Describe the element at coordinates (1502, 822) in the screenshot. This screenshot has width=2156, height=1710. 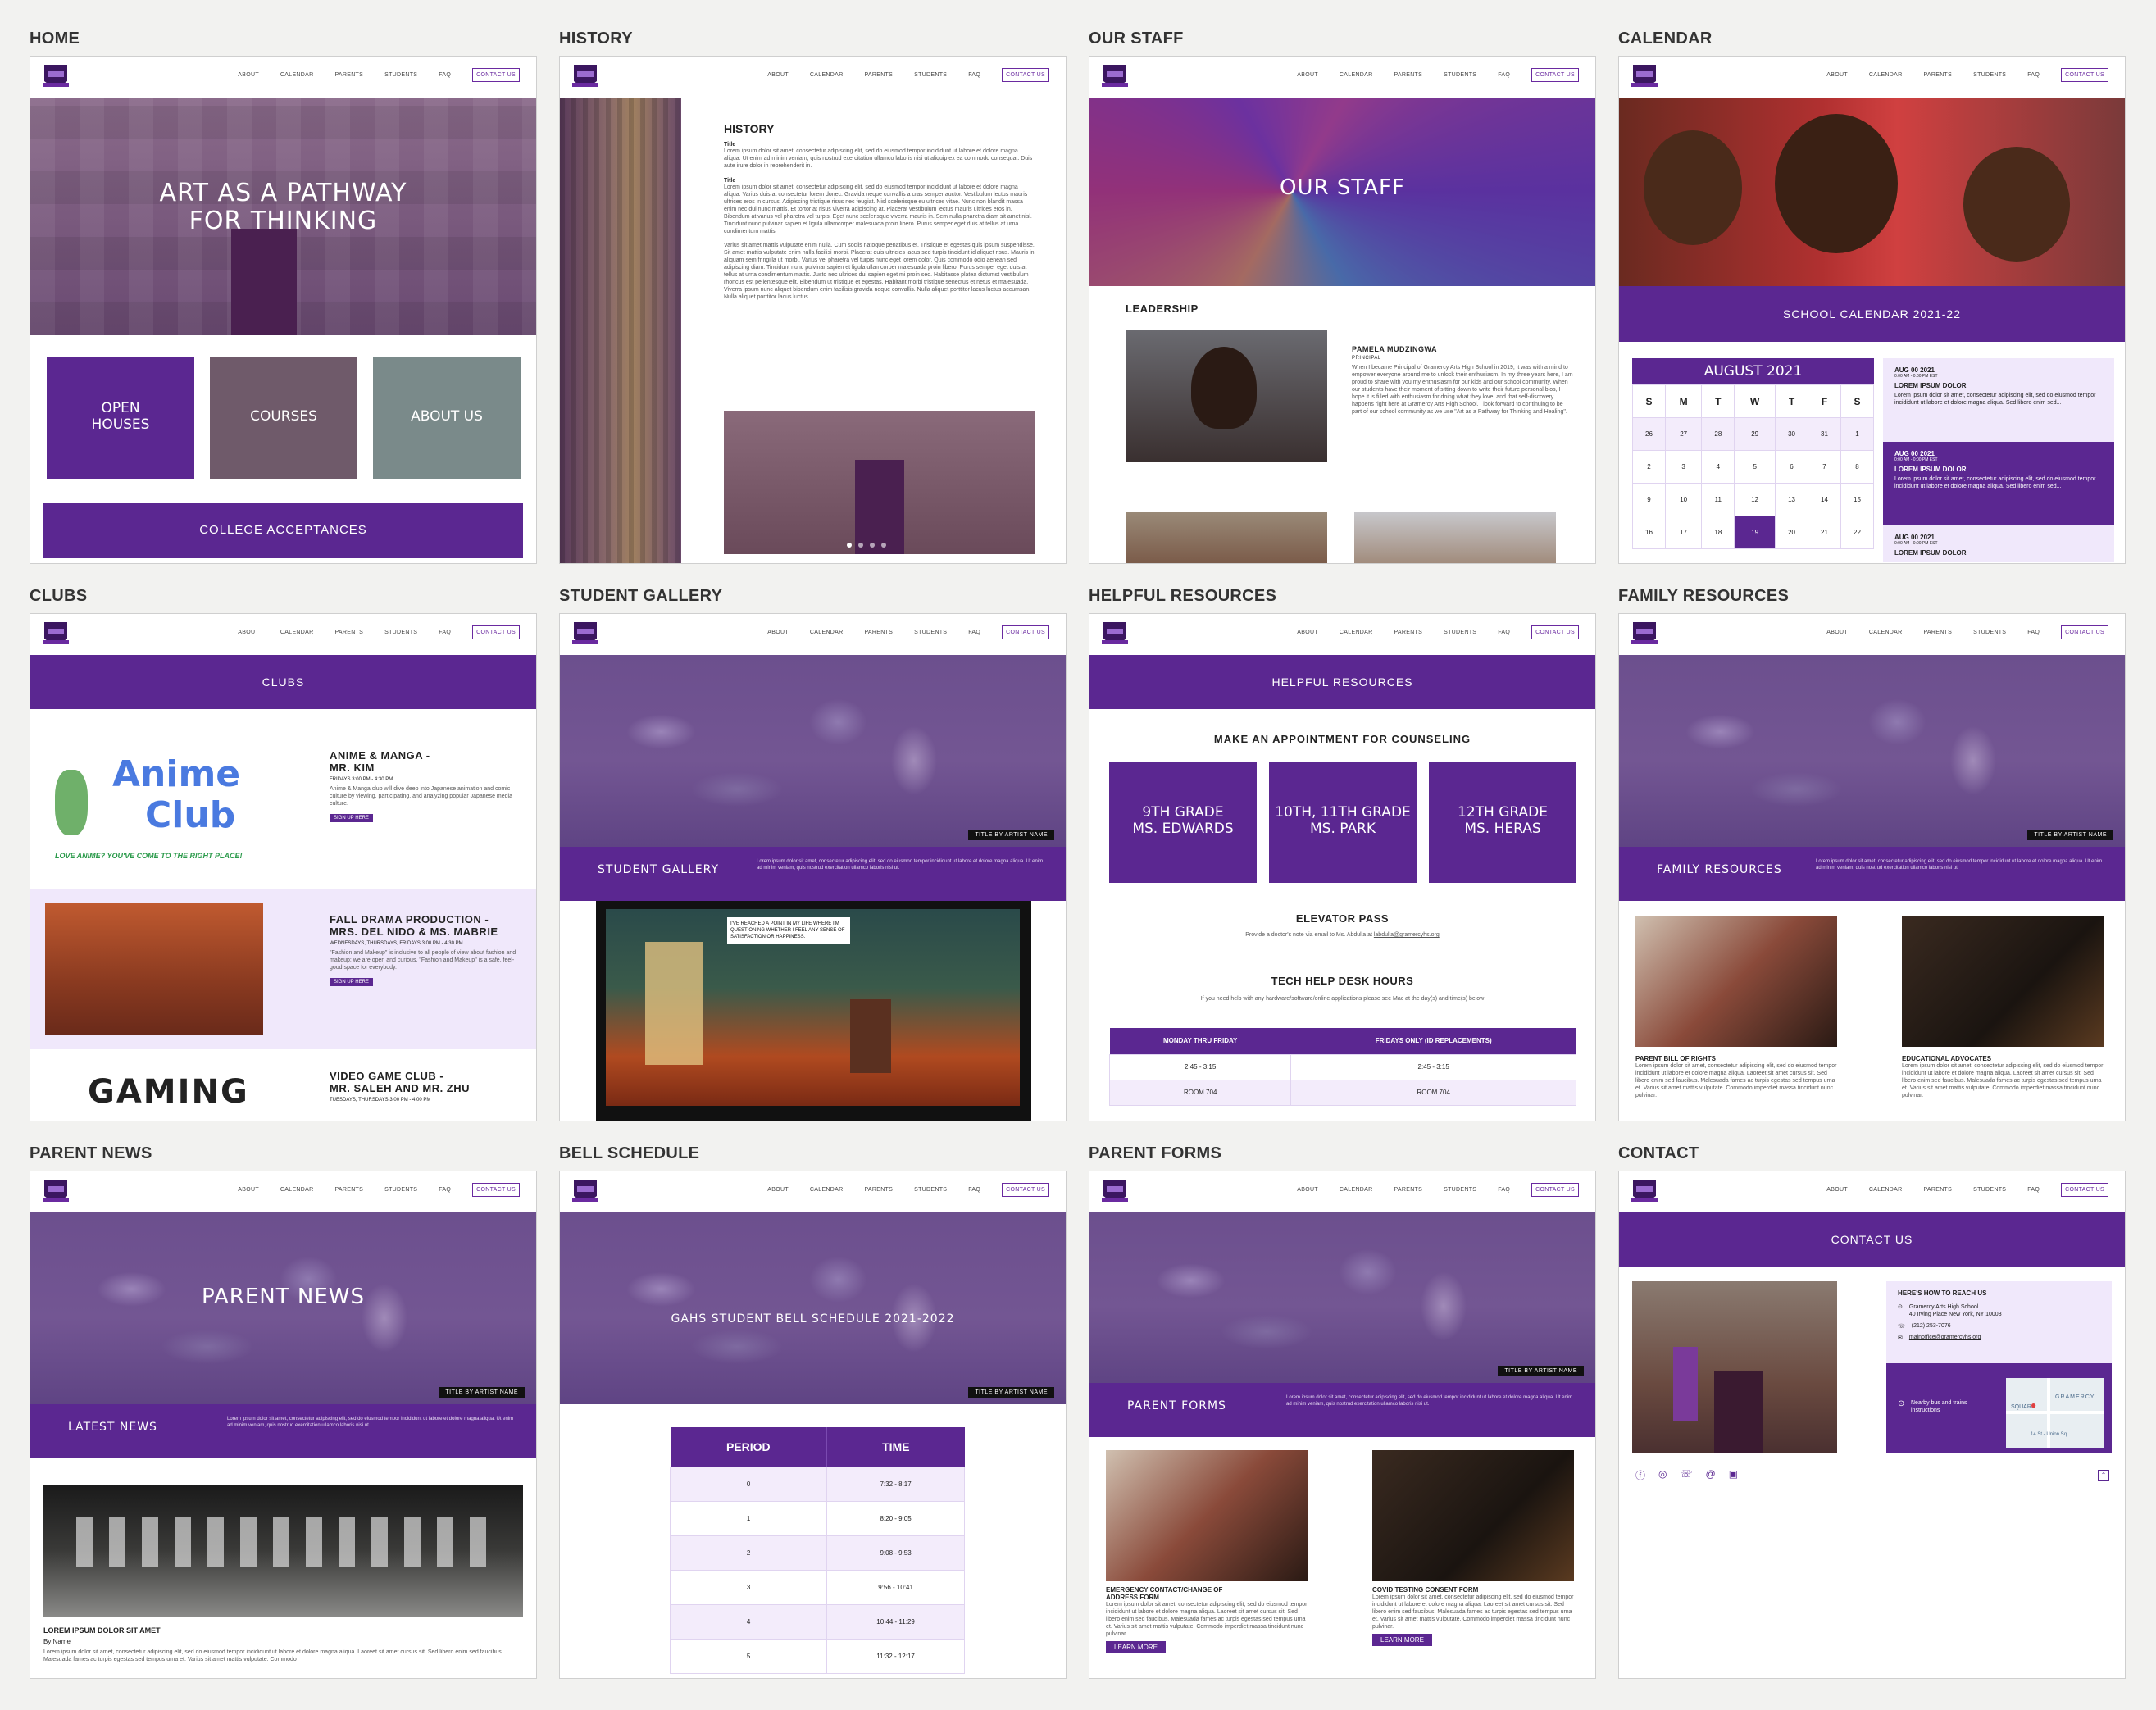
I see `counselor-tile-12th: 12TH GRADE MS. HERAS` at that location.